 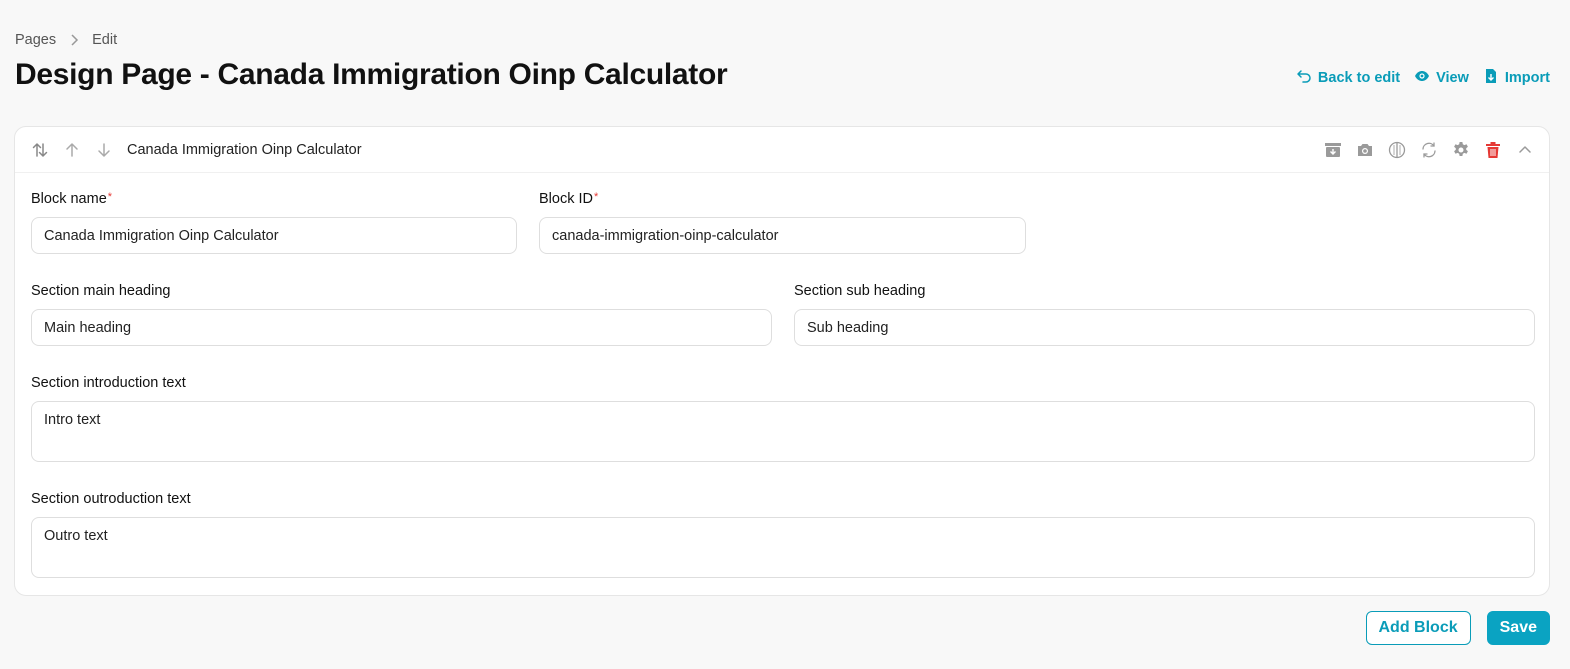 I want to click on block-id-input, so click(x=782, y=235).